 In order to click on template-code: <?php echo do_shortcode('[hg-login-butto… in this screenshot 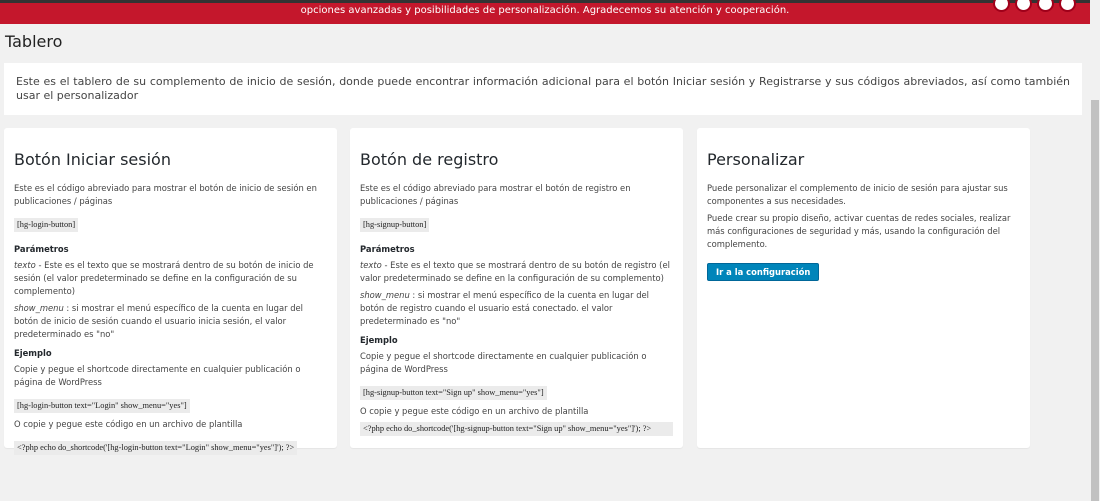, I will do `click(156, 448)`.